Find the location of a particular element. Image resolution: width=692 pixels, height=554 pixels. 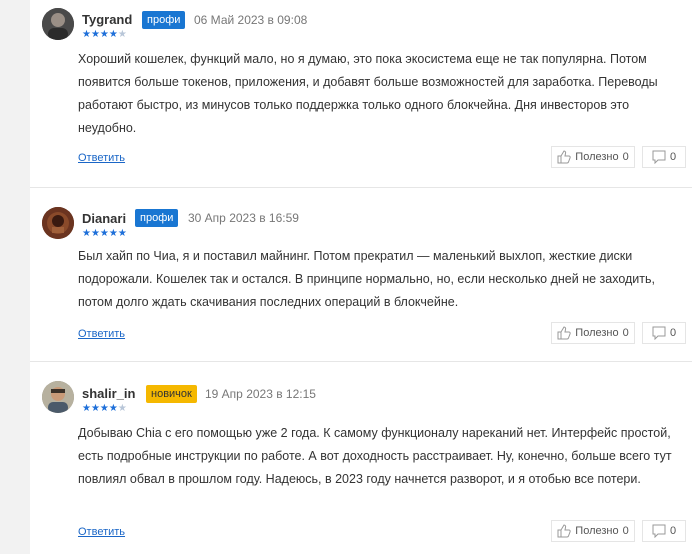

status-badge: новичок is located at coordinates (171, 394).